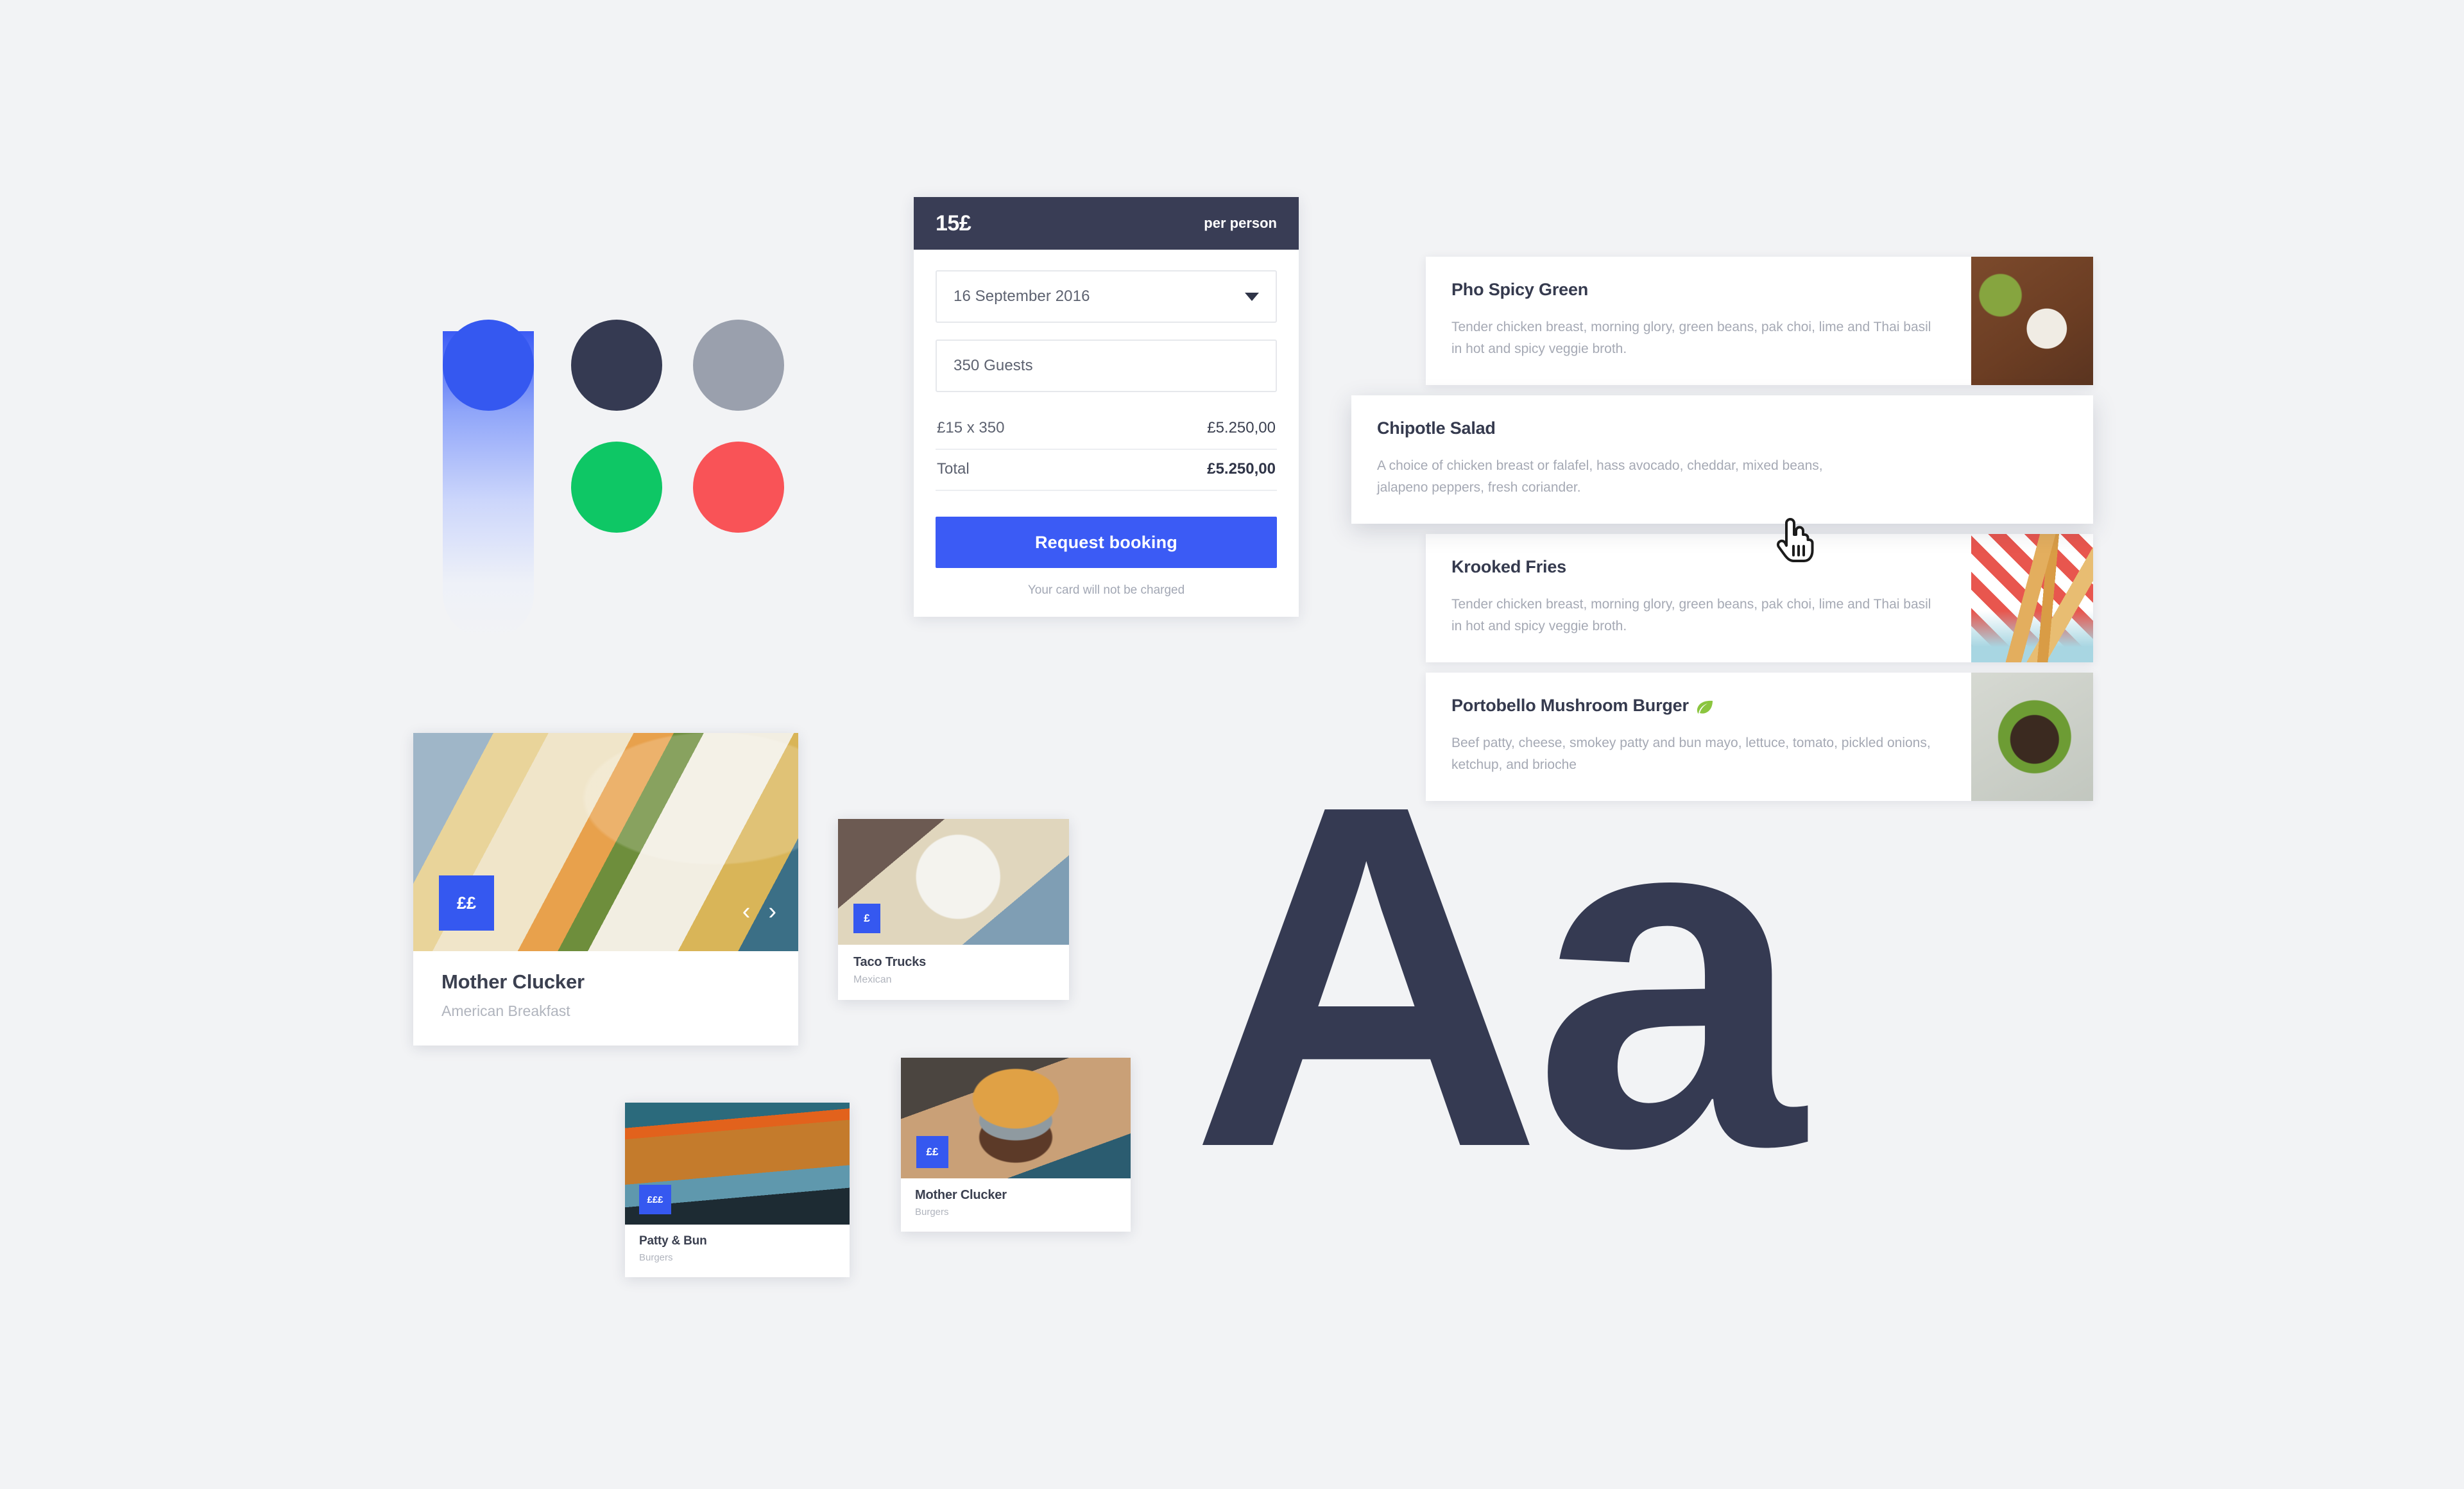 Image resolution: width=2464 pixels, height=1489 pixels. I want to click on per-person-label: per person, so click(1241, 223).